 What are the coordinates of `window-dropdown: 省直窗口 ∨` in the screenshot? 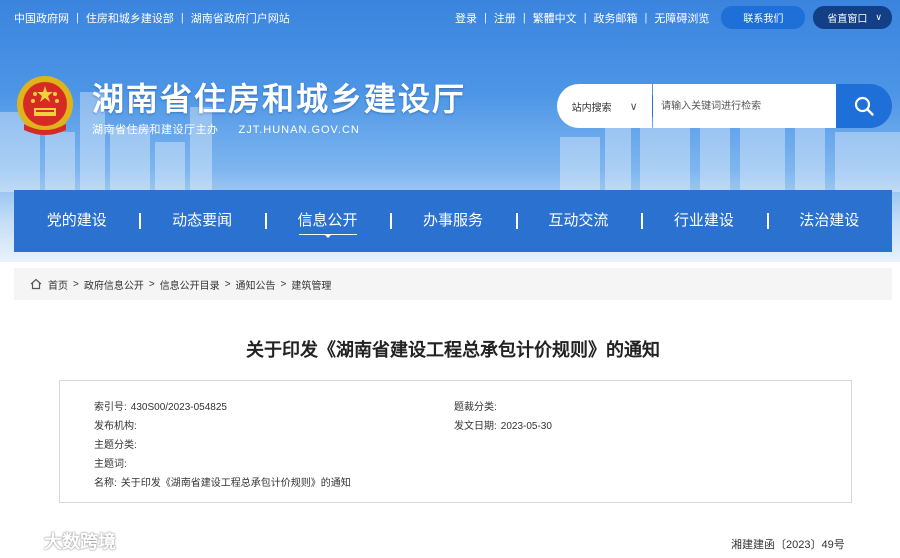 It's located at (852, 17).